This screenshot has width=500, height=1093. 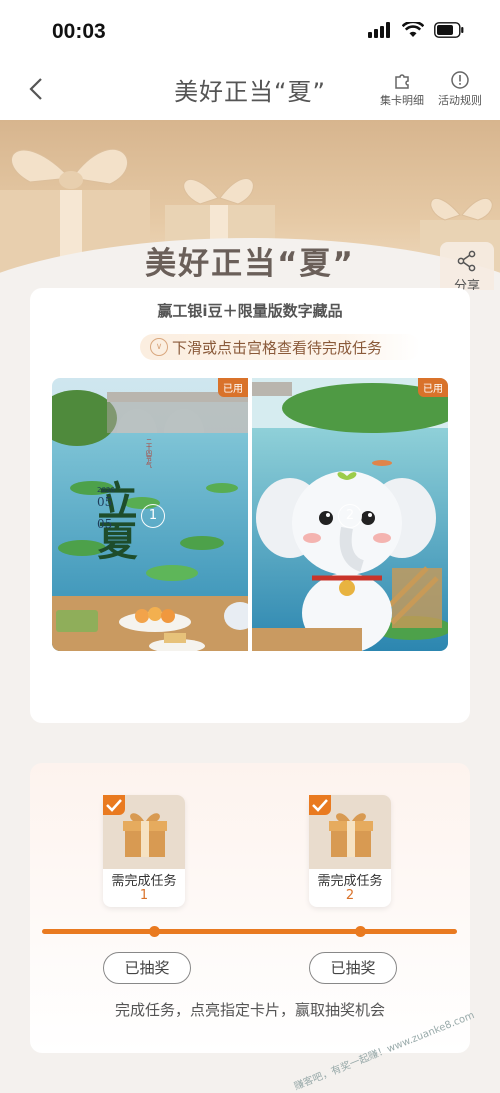 I want to click on card-detail-button: 集卡明细, so click(x=402, y=89).